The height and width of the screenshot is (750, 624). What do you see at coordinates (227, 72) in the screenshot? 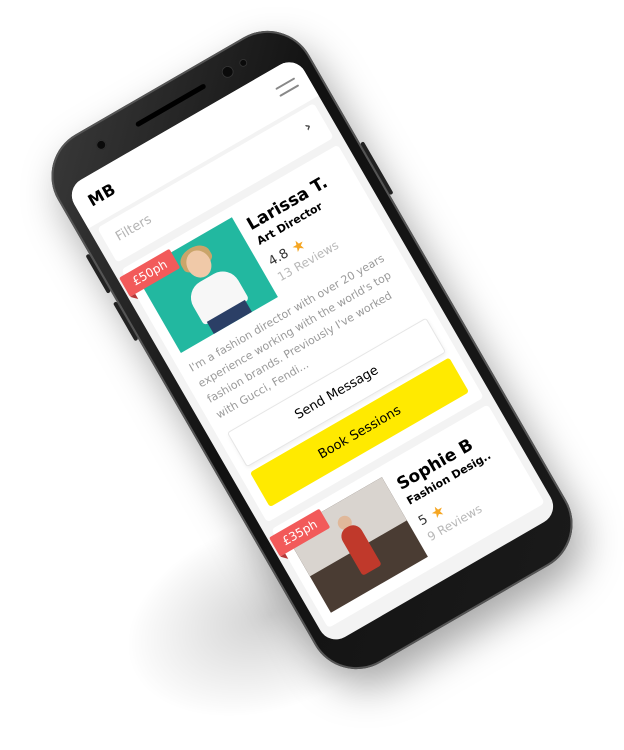
I see `front-camera-icon` at bounding box center [227, 72].